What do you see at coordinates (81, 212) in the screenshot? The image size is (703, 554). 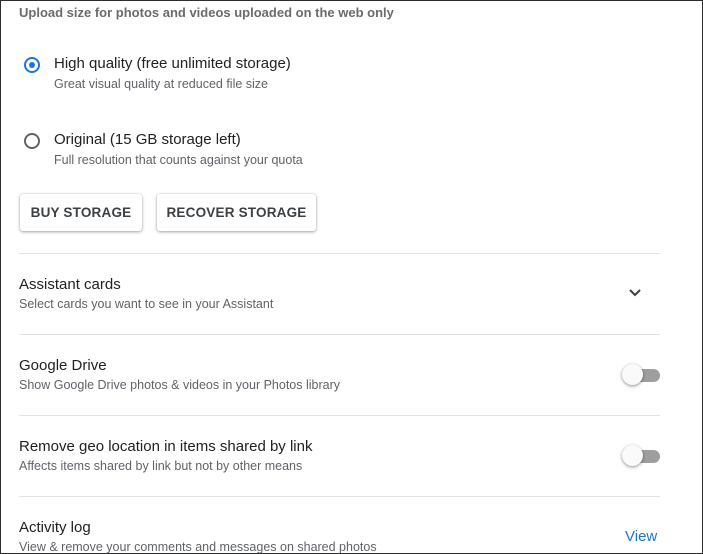 I see `buy-storage-button: BUY STORAGE` at bounding box center [81, 212].